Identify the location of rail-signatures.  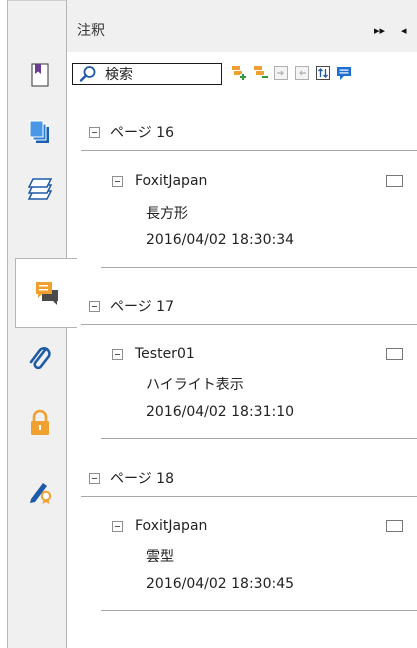
(40, 491).